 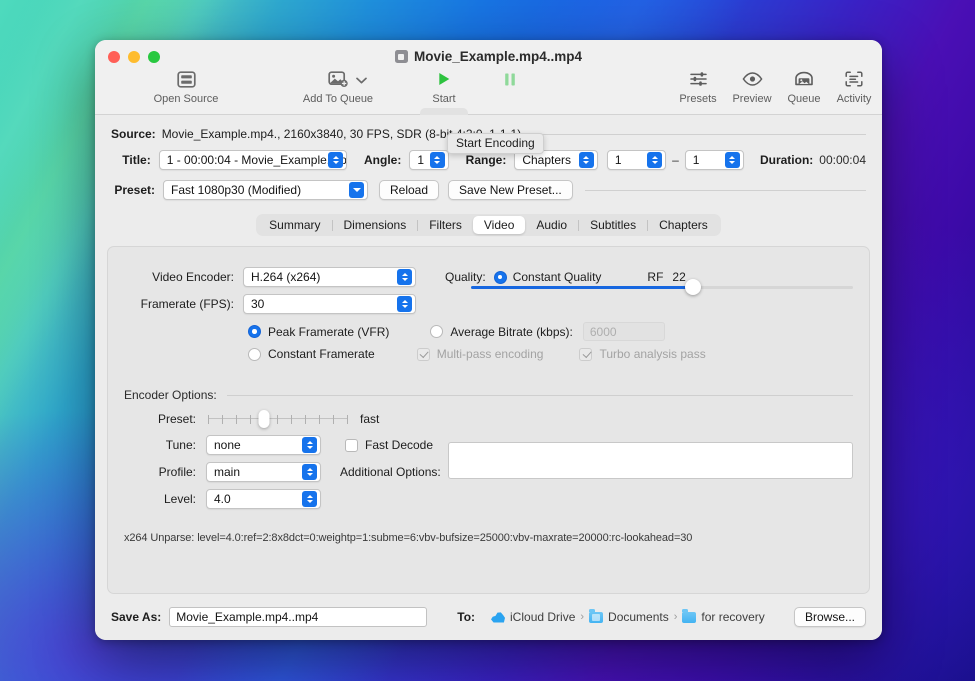 I want to click on multi-pass-checkbox, so click(x=423, y=354).